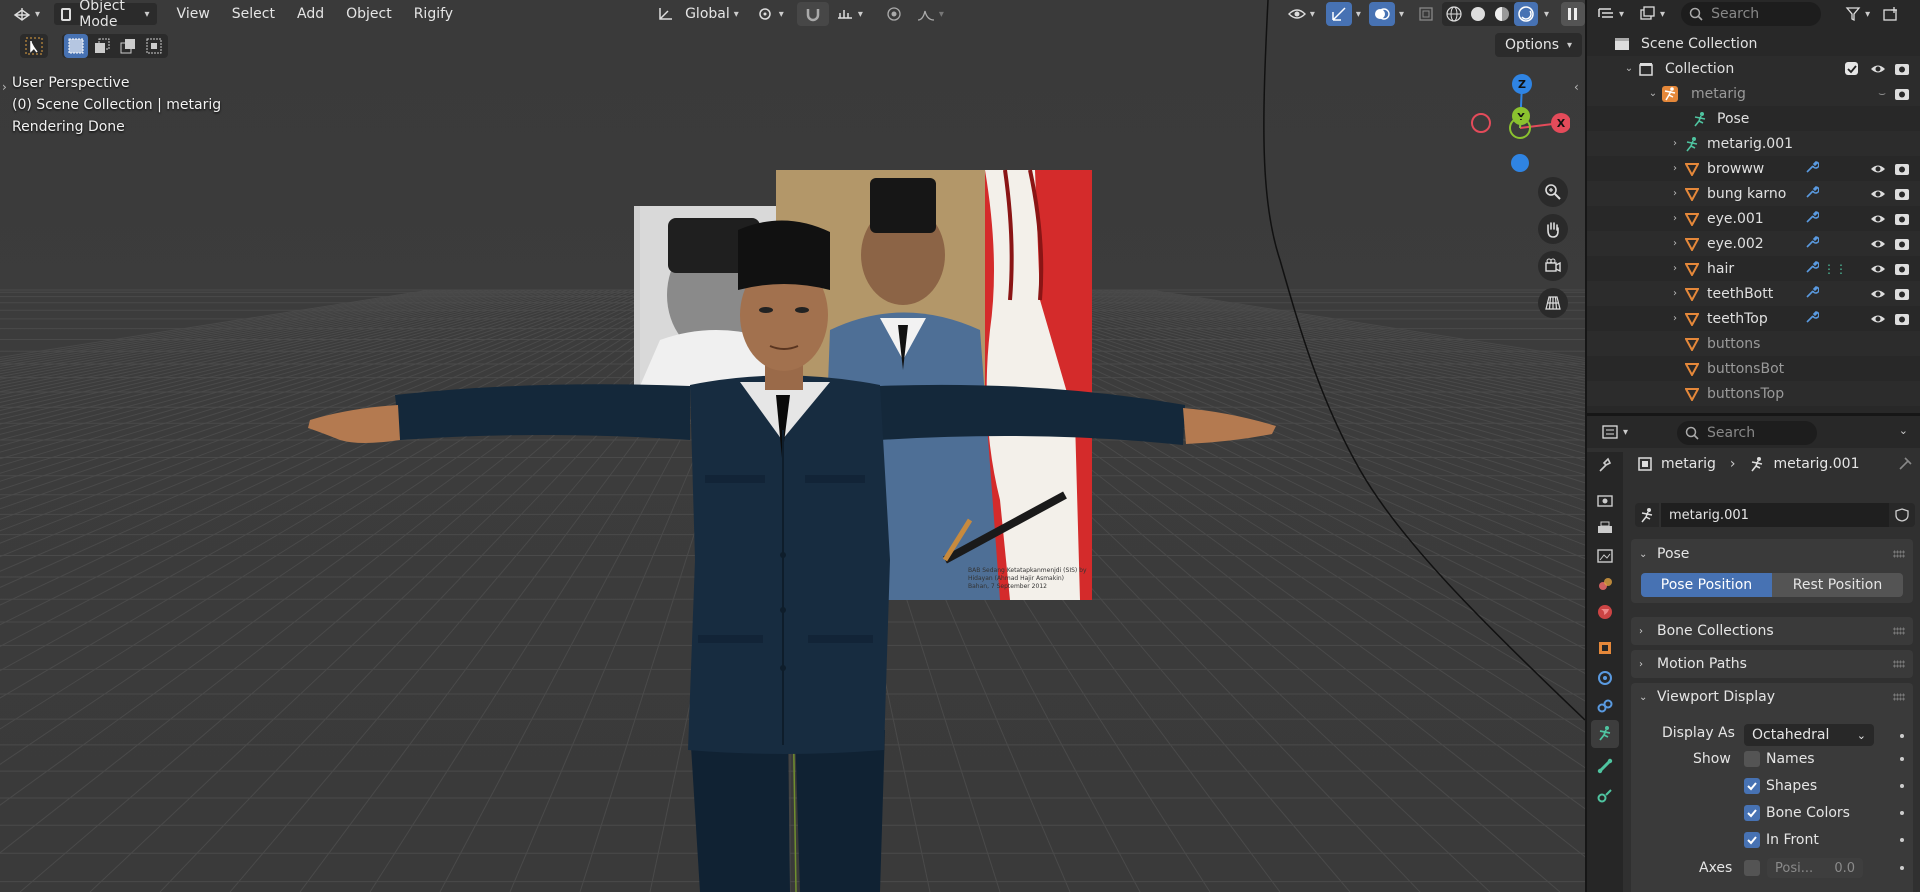 Image resolution: width=1920 pixels, height=892 pixels. Describe the element at coordinates (812, 14) in the screenshot. I see `snap-toggle` at that location.